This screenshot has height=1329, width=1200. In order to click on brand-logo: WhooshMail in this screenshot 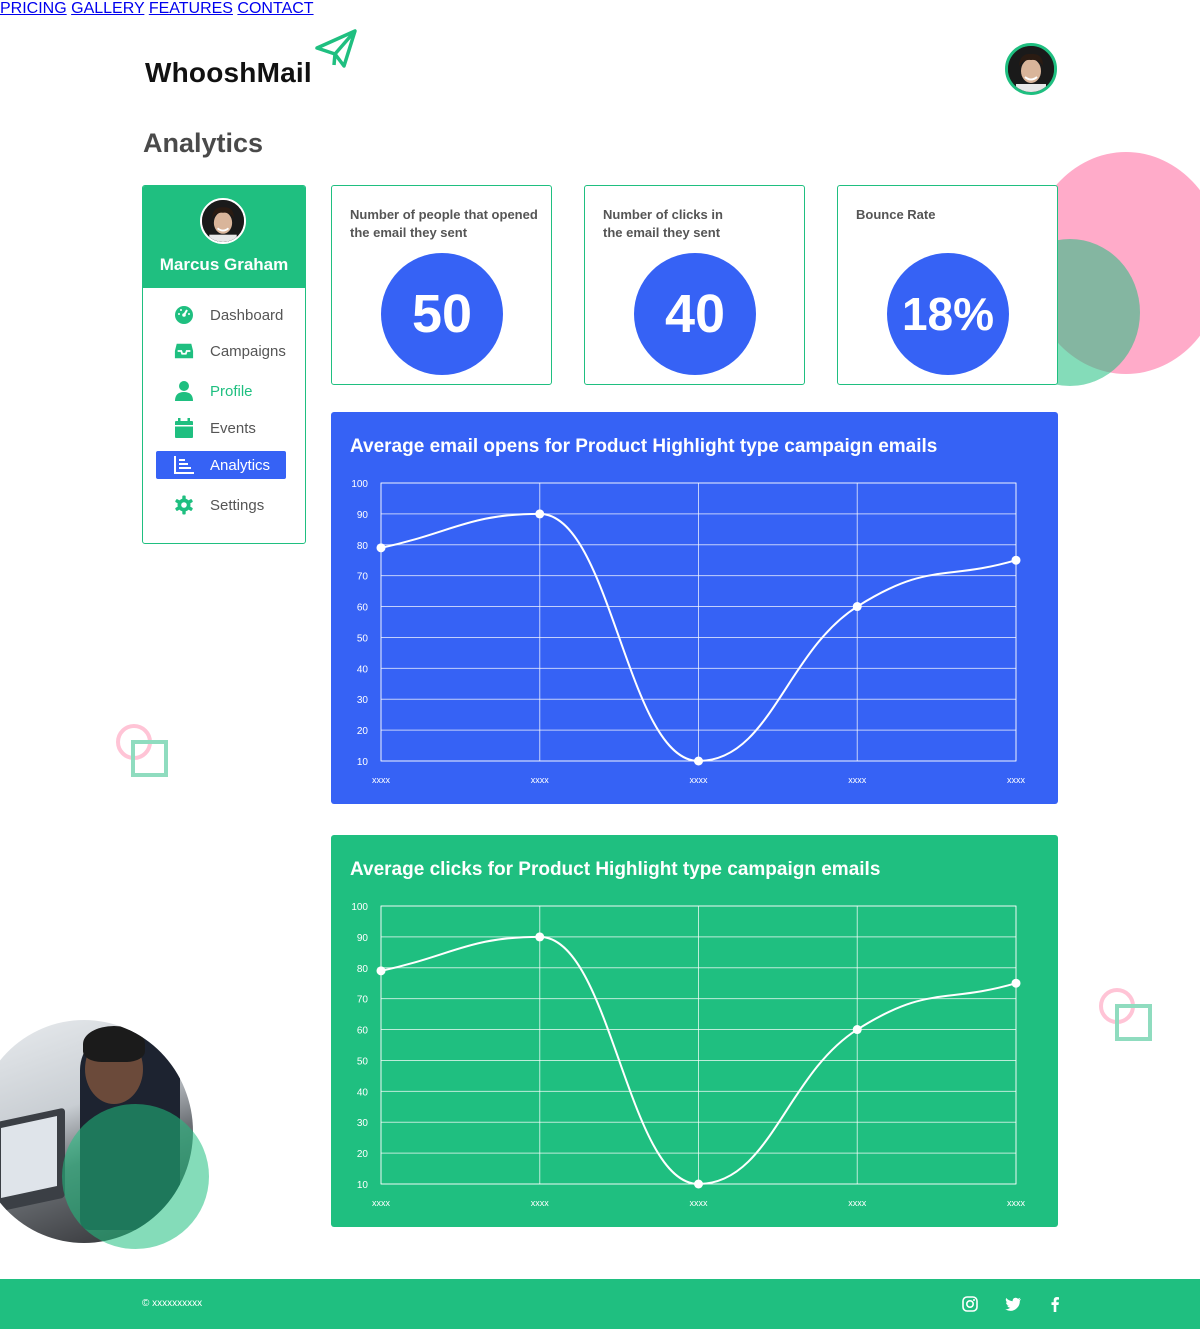, I will do `click(228, 73)`.